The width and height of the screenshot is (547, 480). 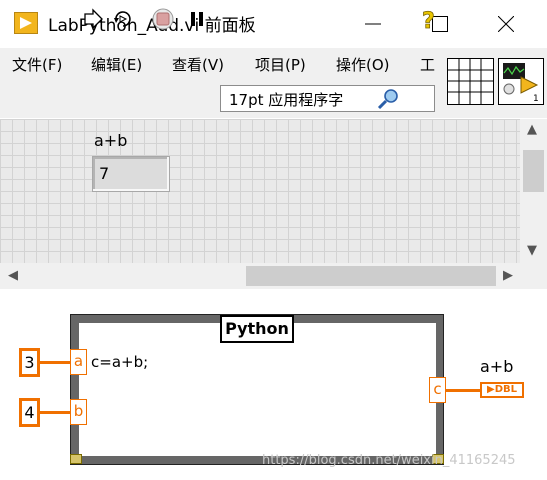 What do you see at coordinates (363, 64) in the screenshot?
I see `menu-operate: 操作(O)` at bounding box center [363, 64].